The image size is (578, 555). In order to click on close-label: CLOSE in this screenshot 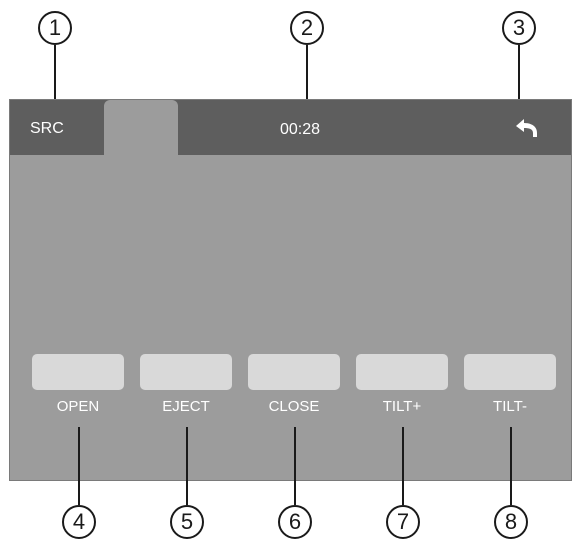, I will do `click(294, 406)`.